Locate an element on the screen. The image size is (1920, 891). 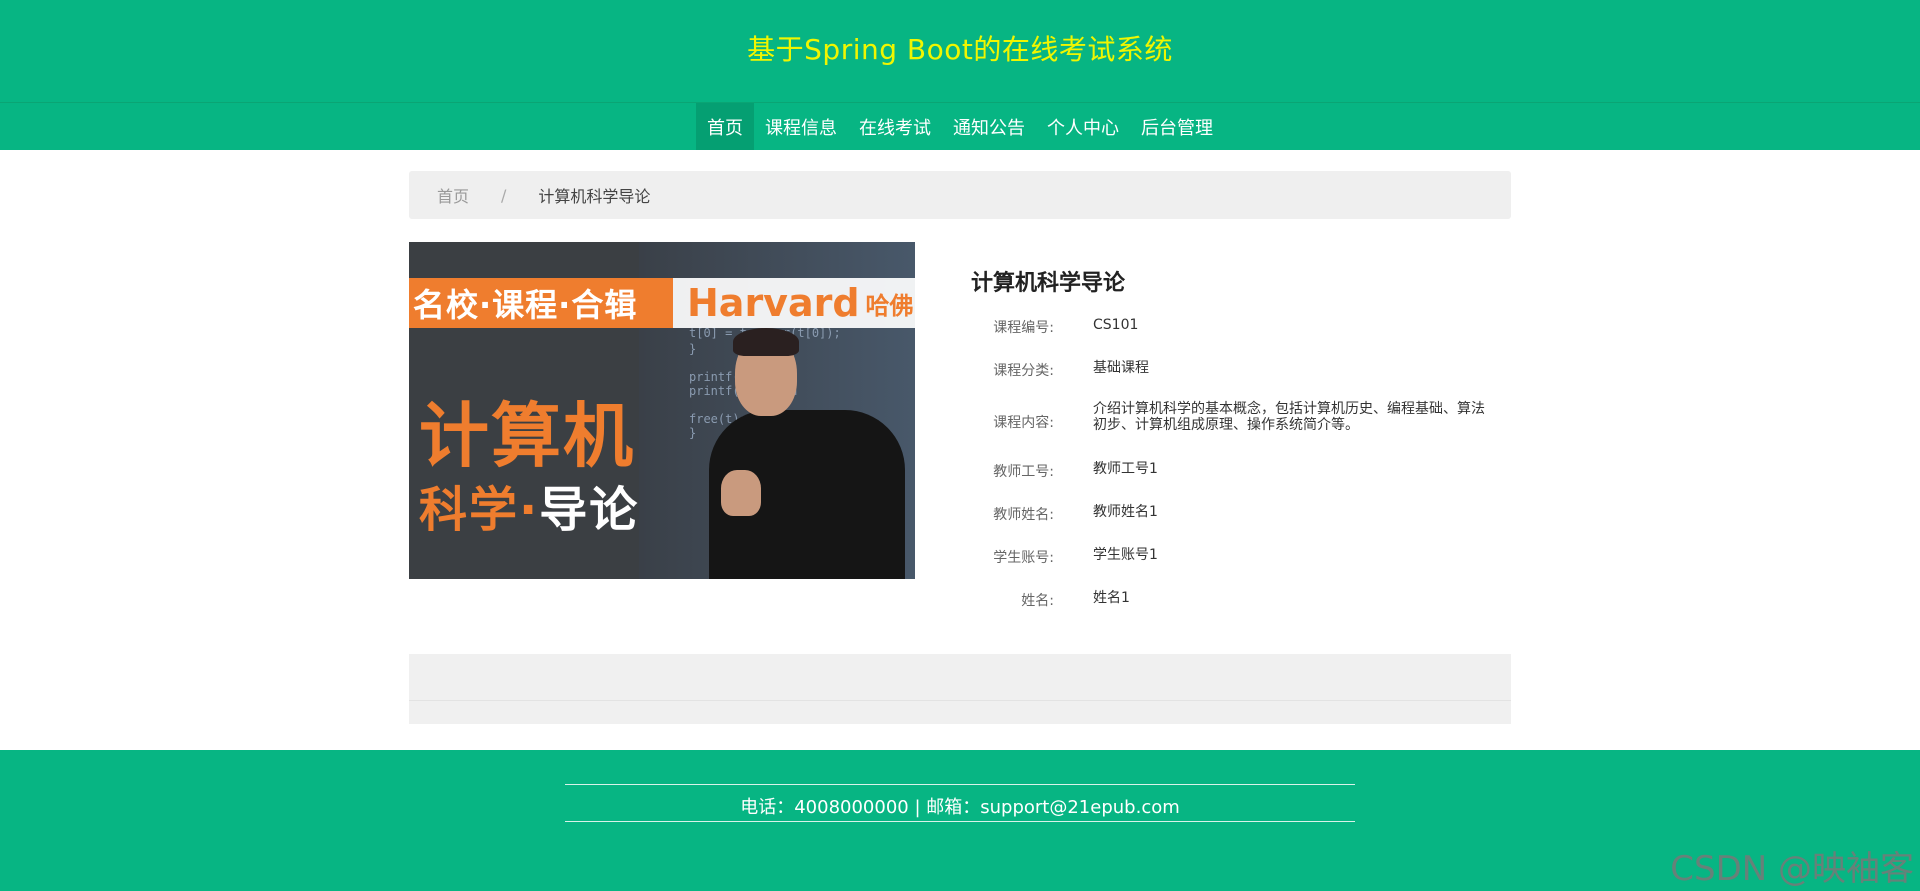
content-panel is located at coordinates (960, 689).